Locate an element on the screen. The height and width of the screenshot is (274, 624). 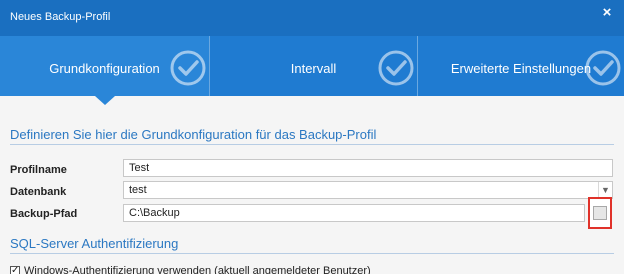
window-title: Neues Backup-Profil is located at coordinates (60, 17).